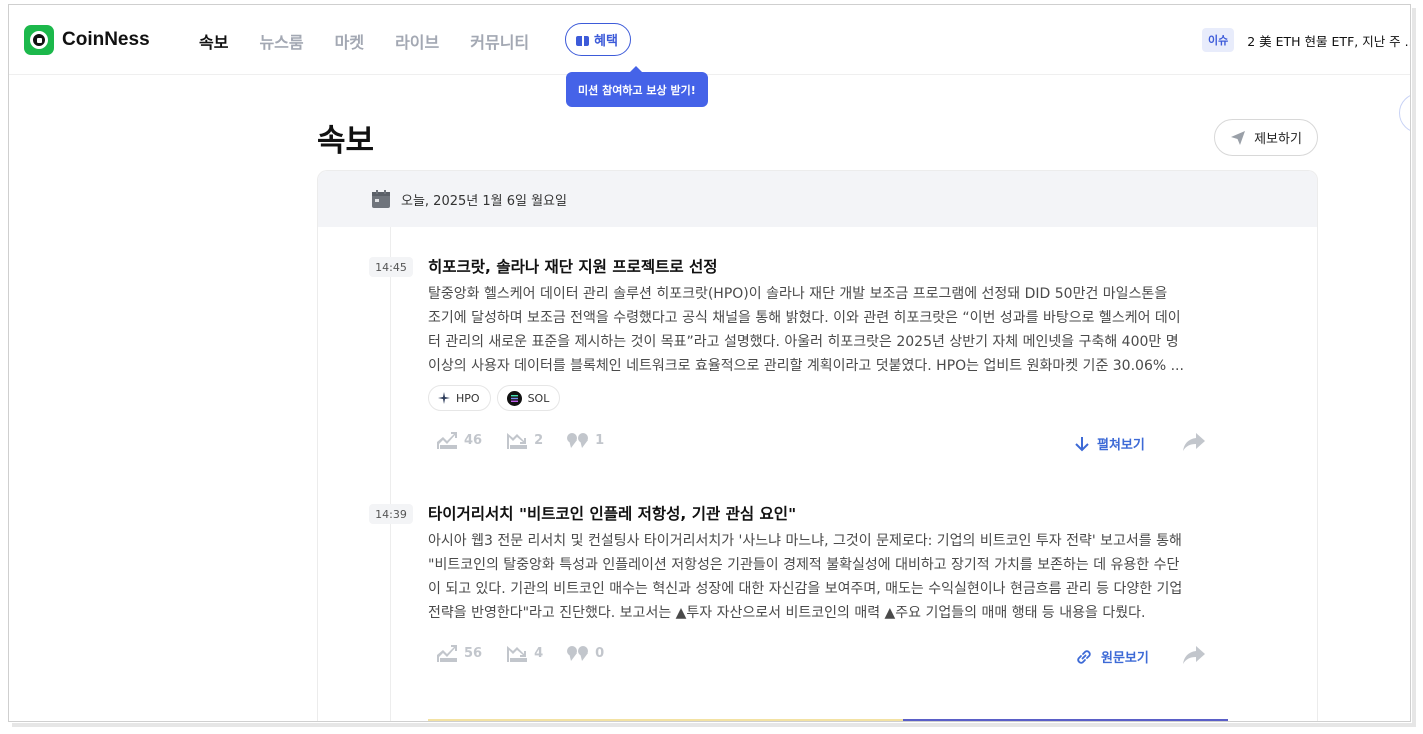 This screenshot has height=734, width=1423. What do you see at coordinates (539, 440) in the screenshot?
I see `bearish-count: 2` at bounding box center [539, 440].